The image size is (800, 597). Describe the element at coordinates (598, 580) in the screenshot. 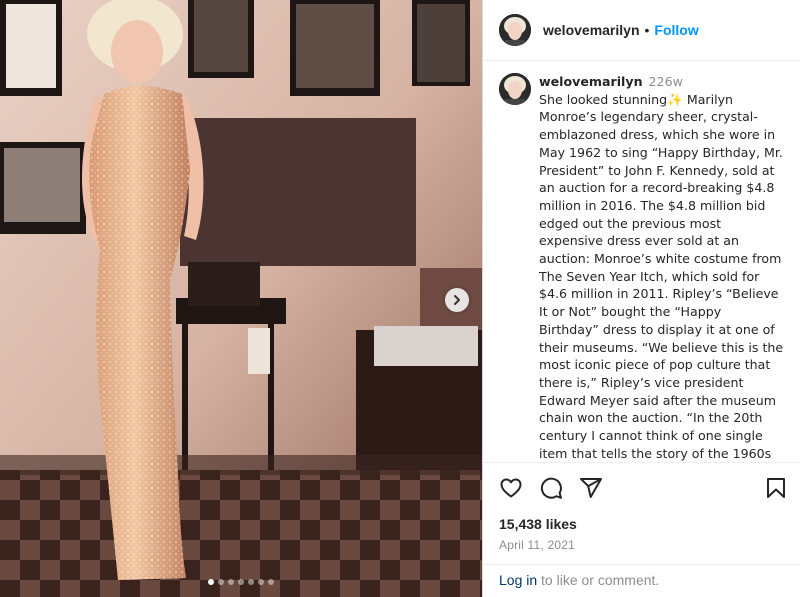

I see `login-prompt-text: to like or comment.` at that location.